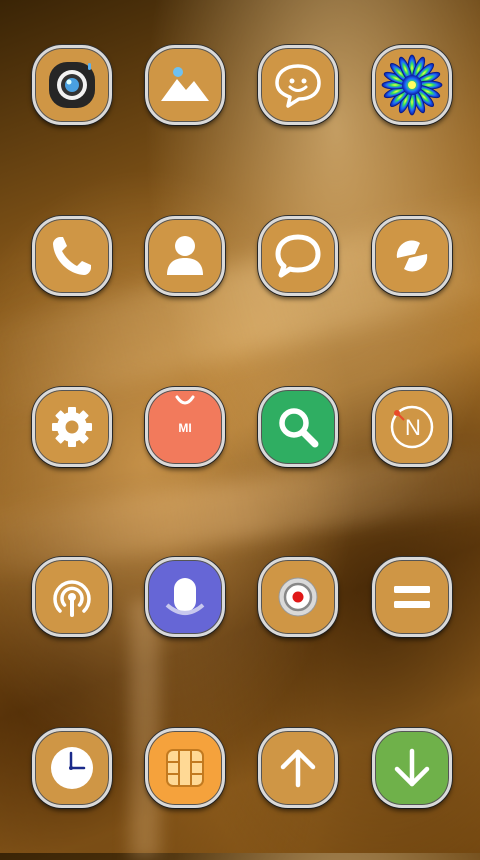 The width and height of the screenshot is (480, 860). I want to click on phone-icon, so click(72, 256).